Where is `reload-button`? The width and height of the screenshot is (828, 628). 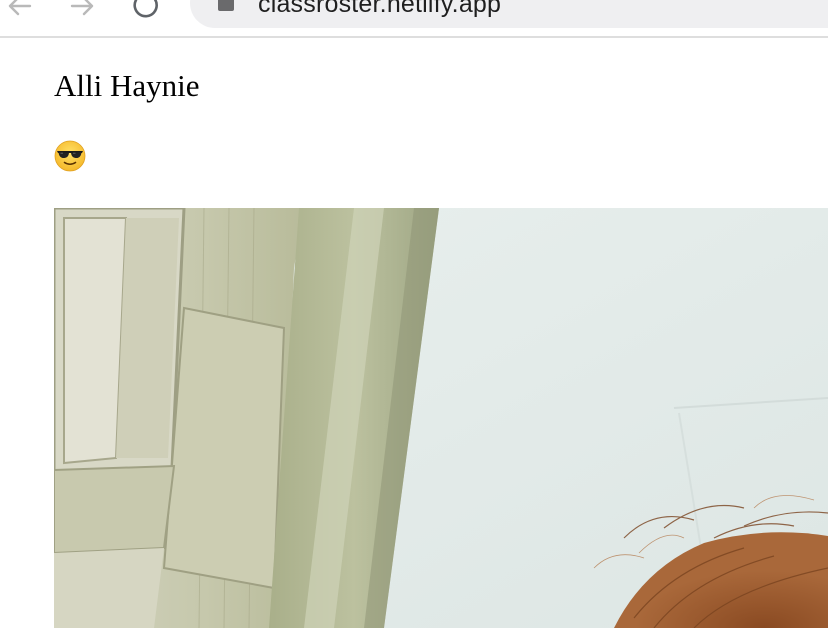
reload-button is located at coordinates (145, 9).